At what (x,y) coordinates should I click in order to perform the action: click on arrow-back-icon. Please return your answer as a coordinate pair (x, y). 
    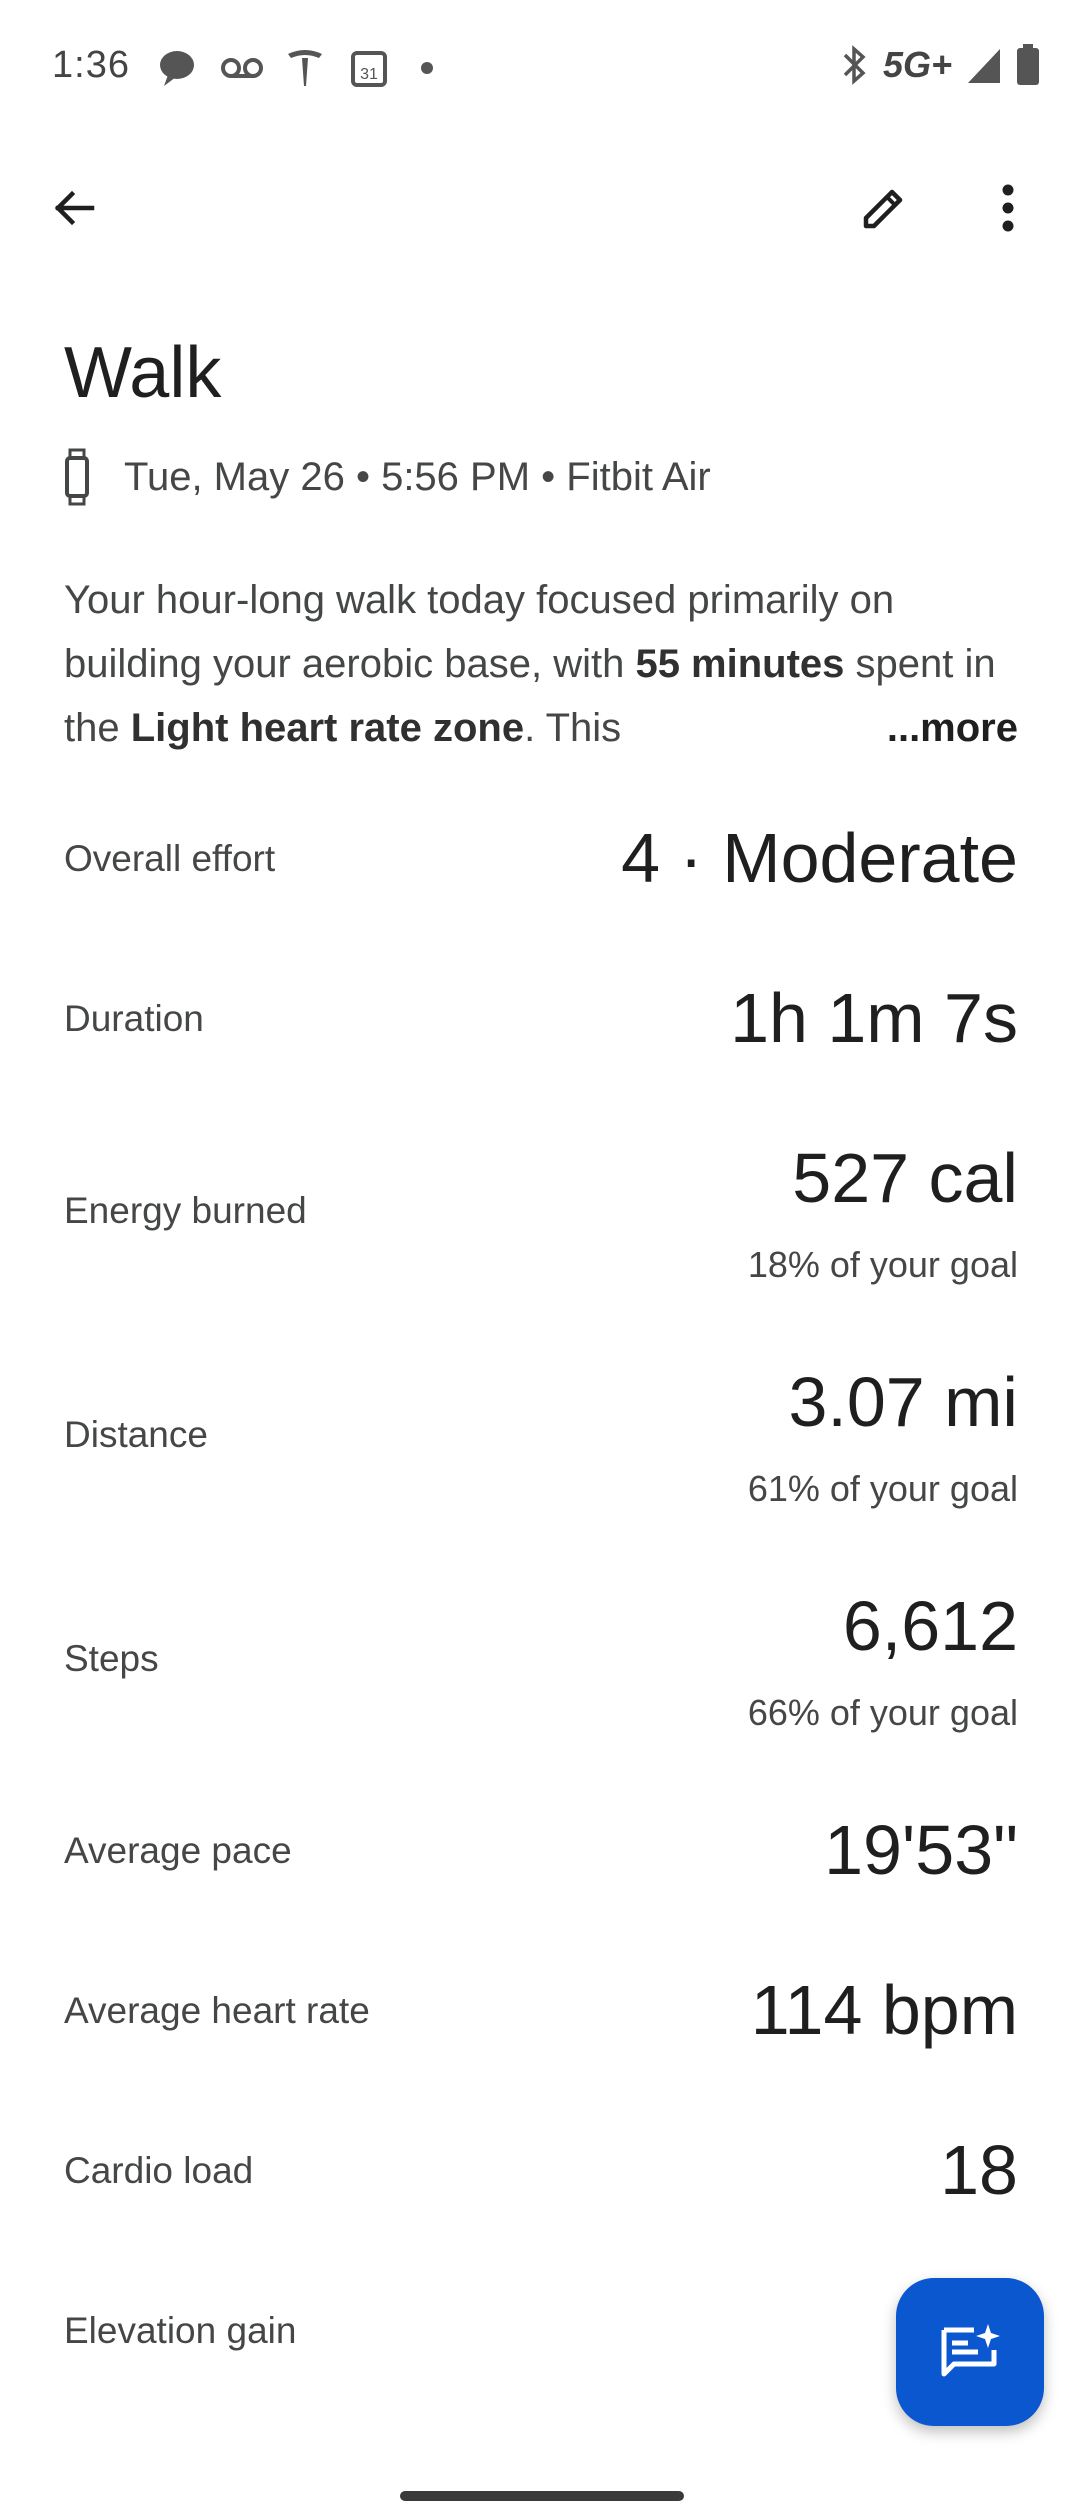
    Looking at the image, I should click on (74, 208).